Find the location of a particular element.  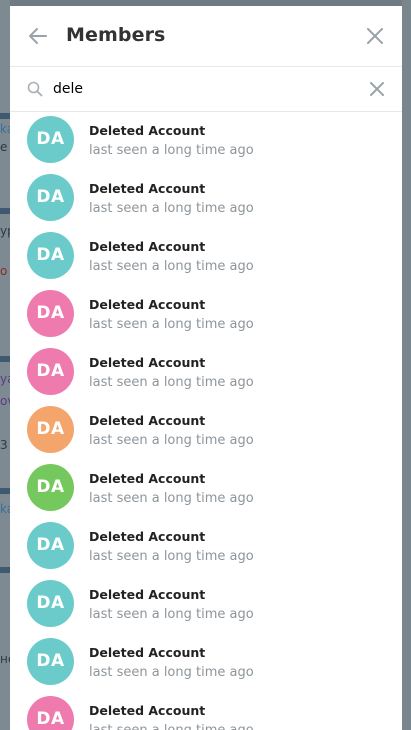

search-bar is located at coordinates (206, 89).